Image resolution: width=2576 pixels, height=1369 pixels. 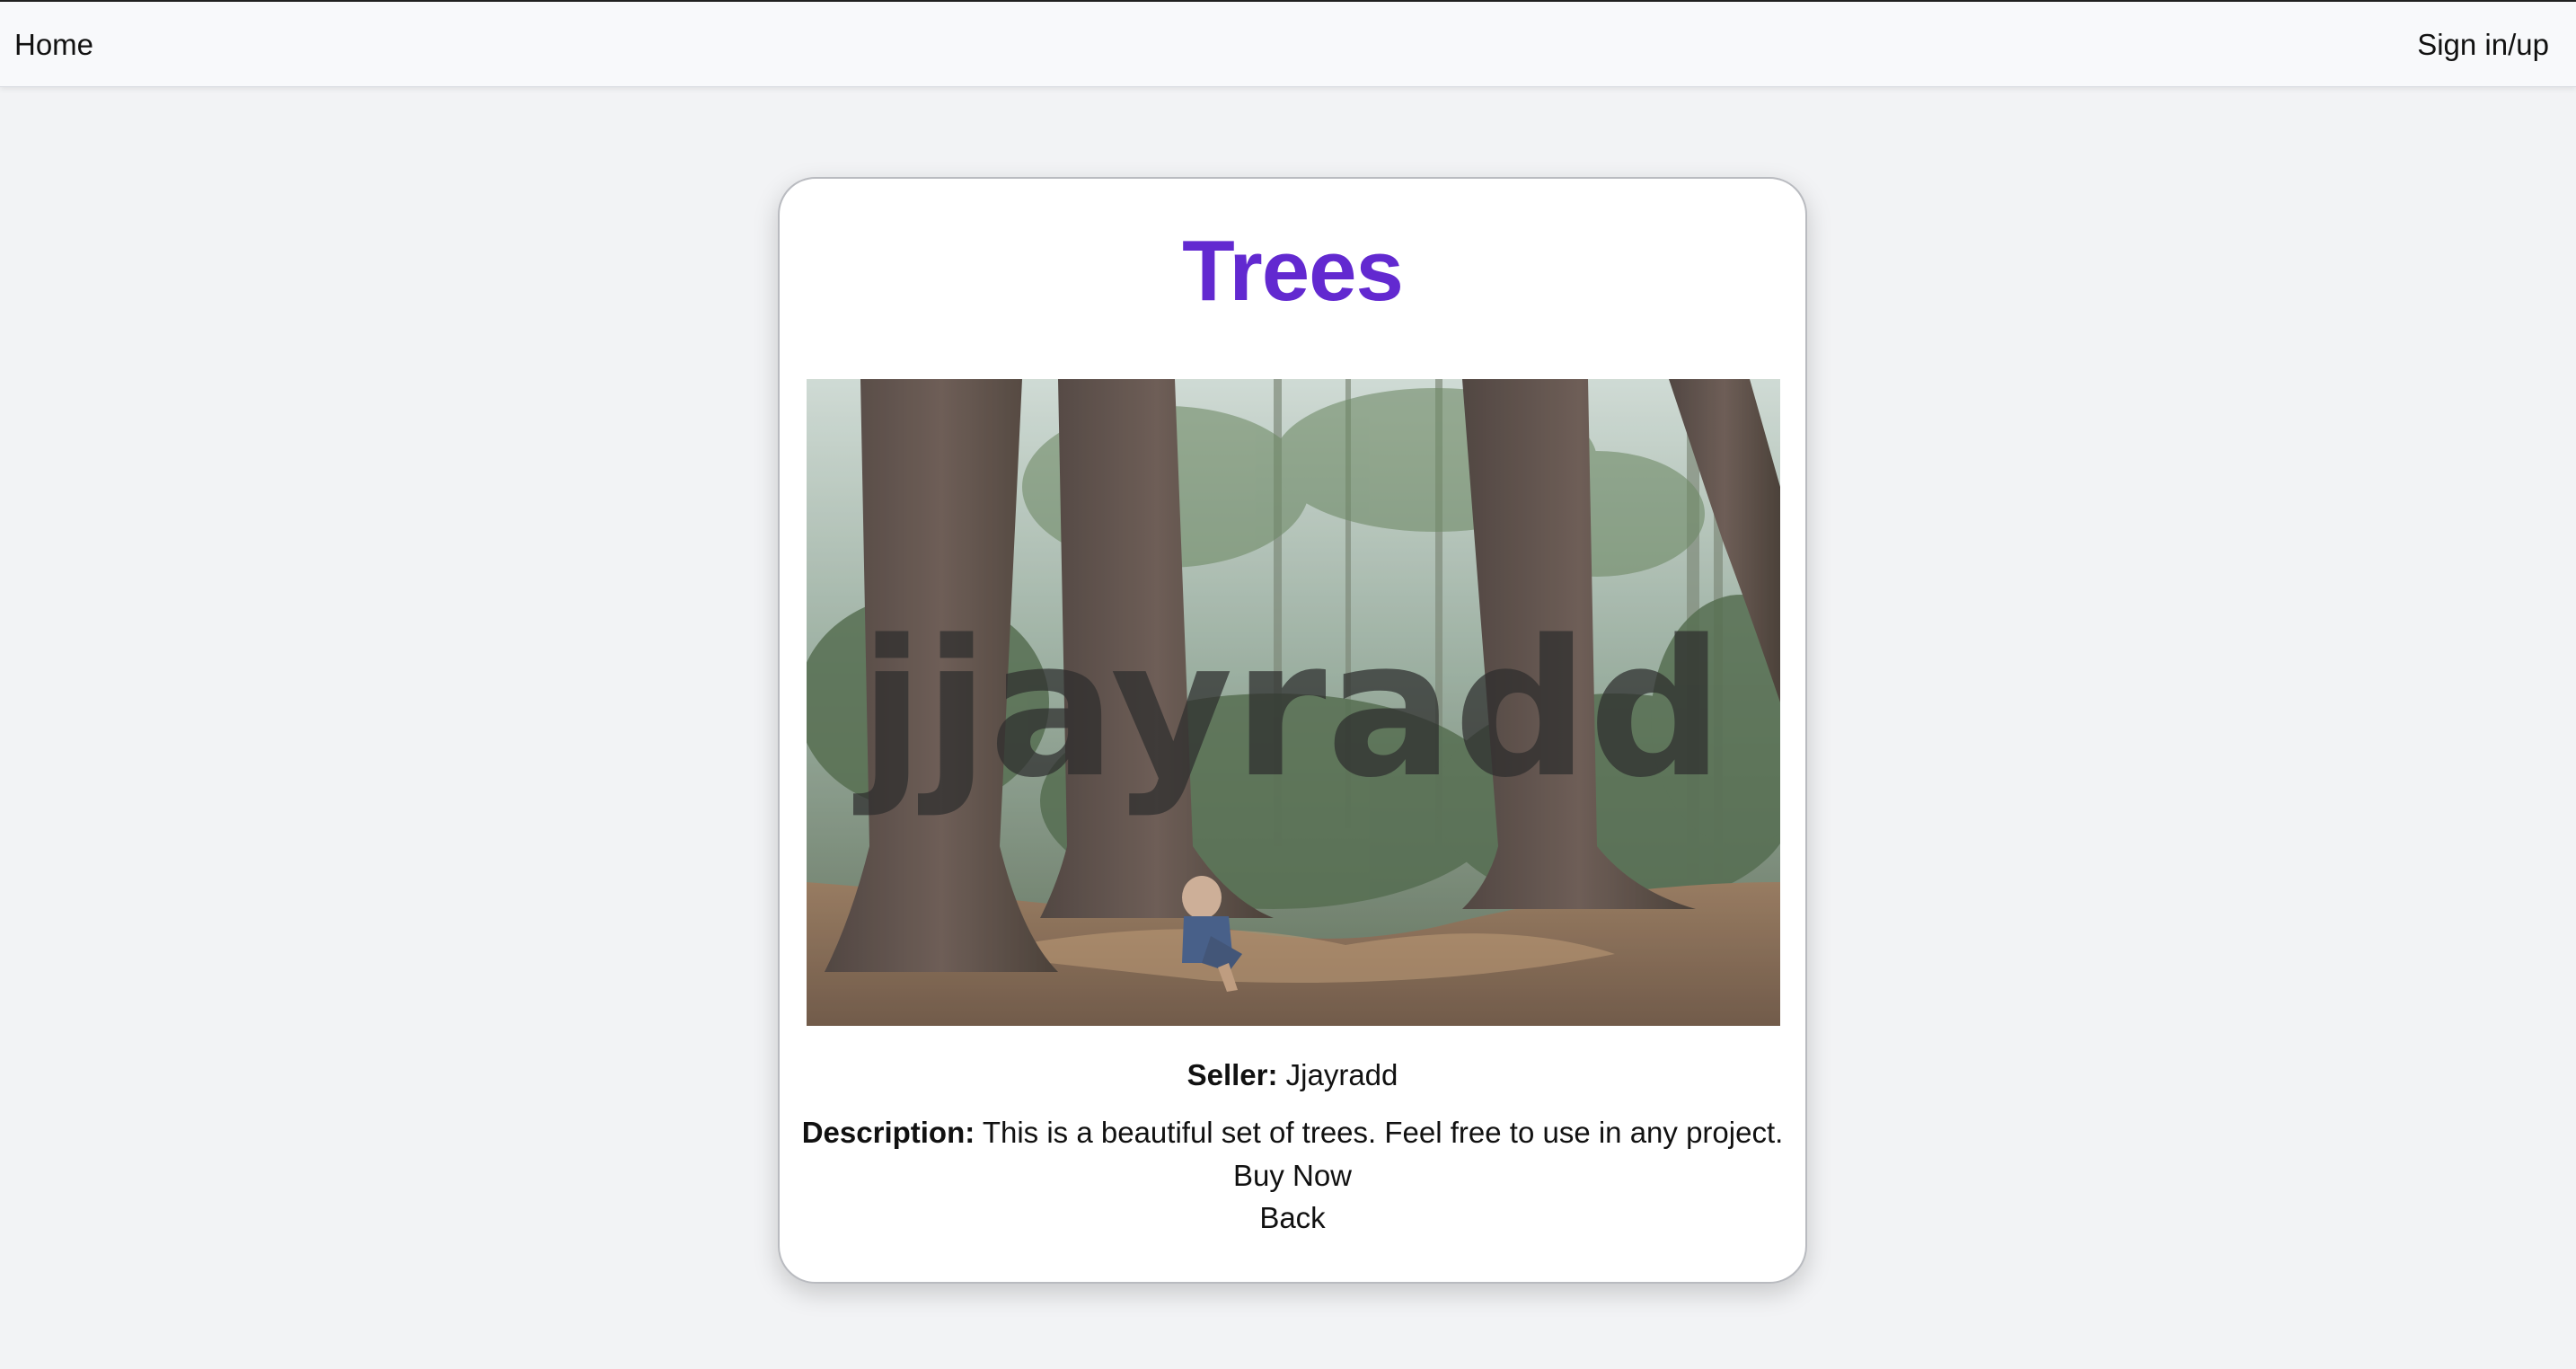 I want to click on navbar: Home Sign in/up, so click(x=1288, y=45).